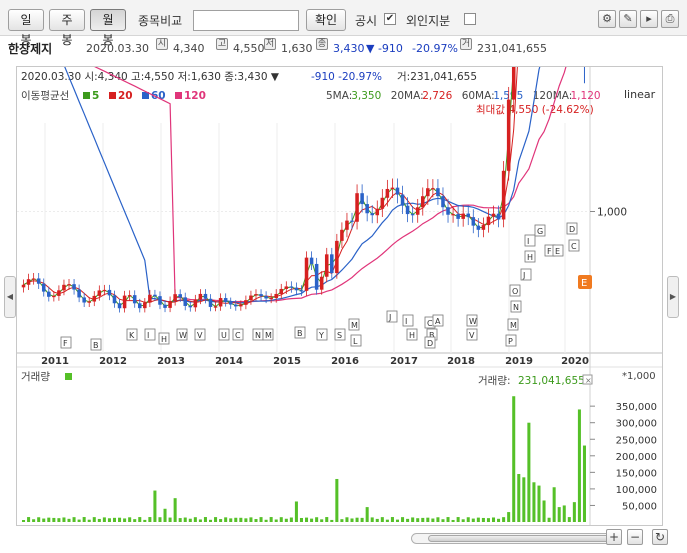 The width and height of the screenshot is (687, 553). Describe the element at coordinates (640, 94) in the screenshot. I see `scale-label: linear` at that location.